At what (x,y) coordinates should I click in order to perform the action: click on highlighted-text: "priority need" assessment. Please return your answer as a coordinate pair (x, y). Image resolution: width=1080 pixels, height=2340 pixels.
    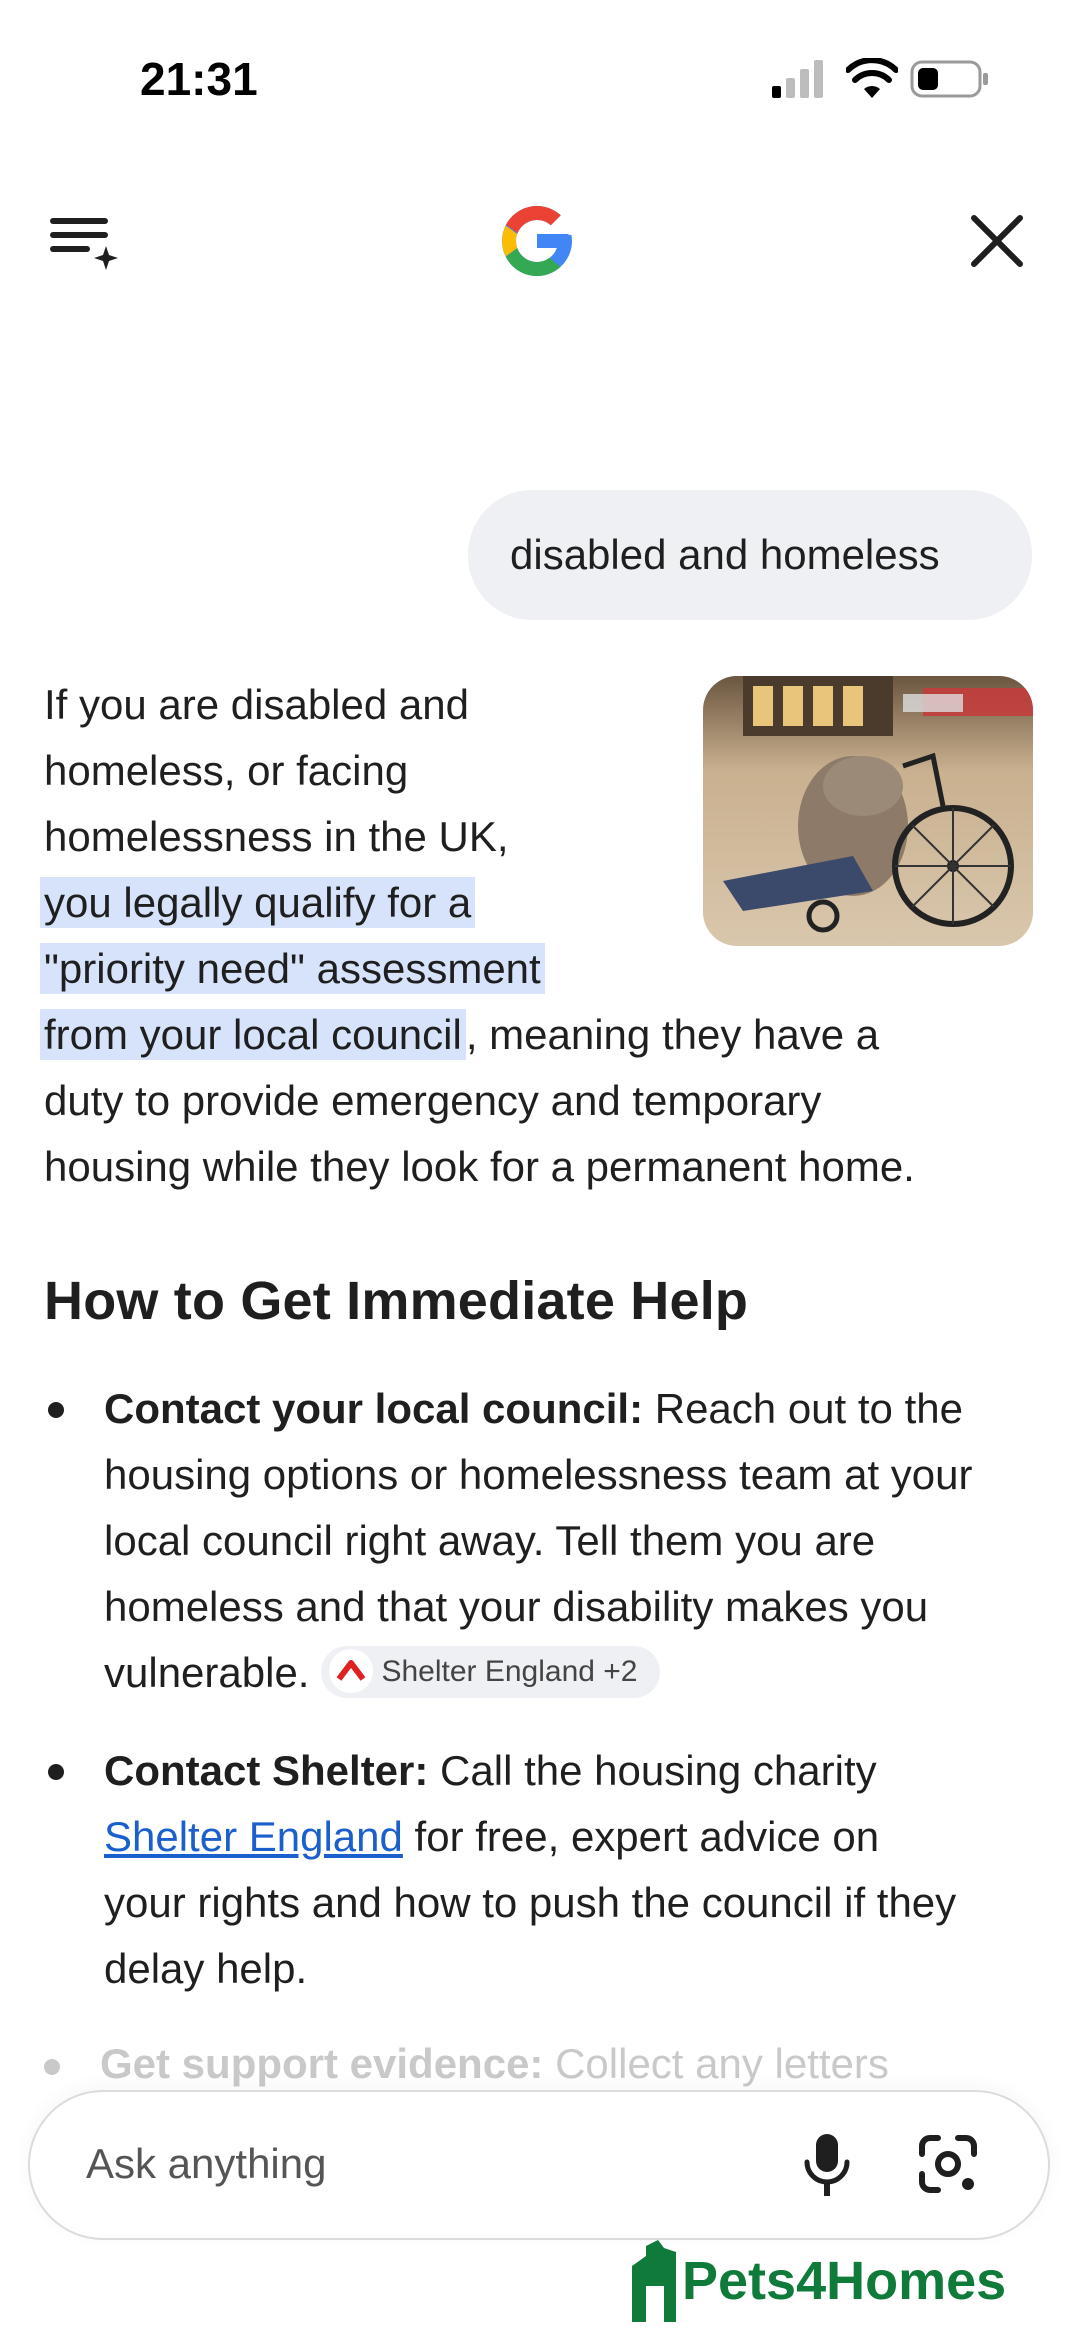
    Looking at the image, I should click on (292, 968).